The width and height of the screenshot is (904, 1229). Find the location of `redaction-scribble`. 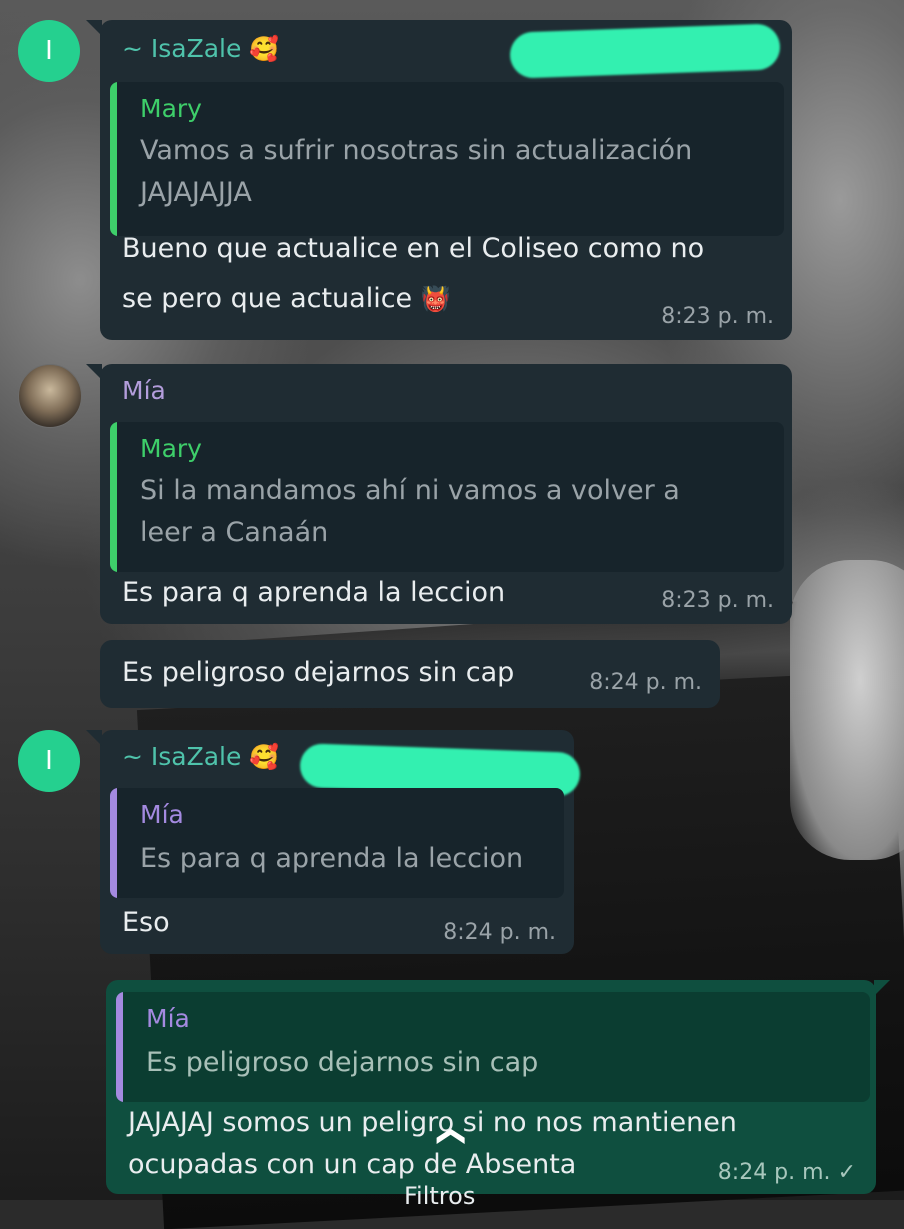

redaction-scribble is located at coordinates (645, 51).